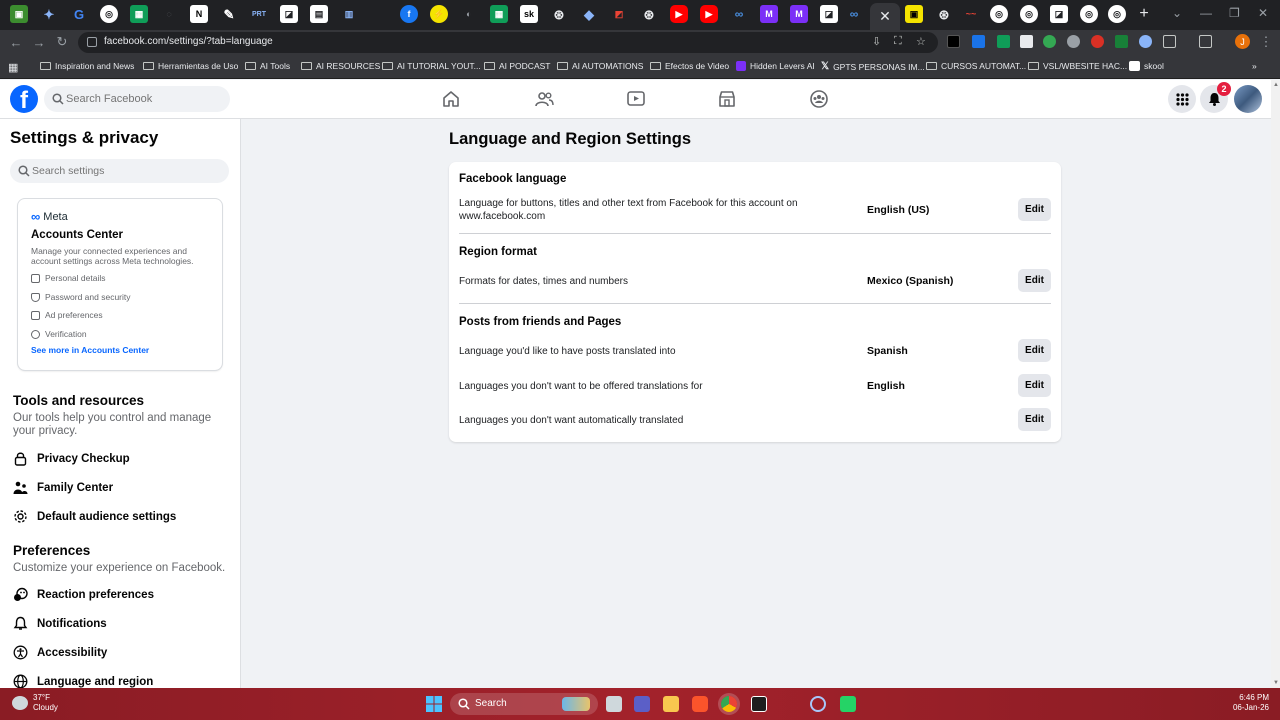  What do you see at coordinates (589, 14) in the screenshot?
I see `tab-favicon: ◆` at bounding box center [589, 14].